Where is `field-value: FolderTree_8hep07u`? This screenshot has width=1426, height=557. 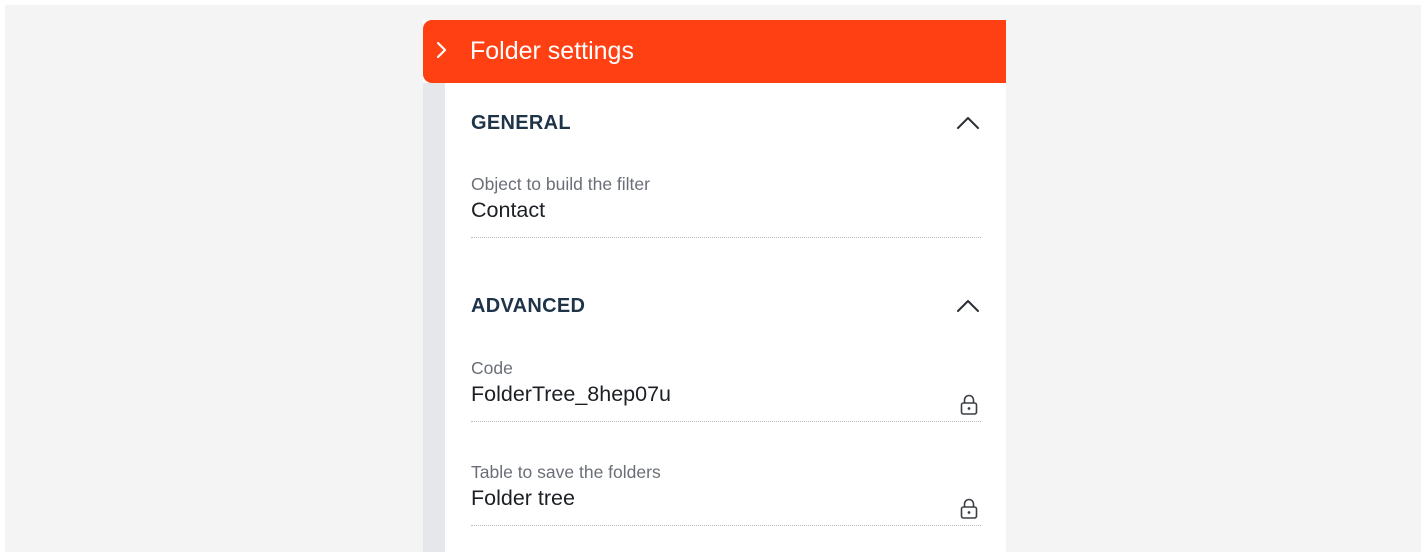 field-value: FolderTree_8hep07u is located at coordinates (571, 394).